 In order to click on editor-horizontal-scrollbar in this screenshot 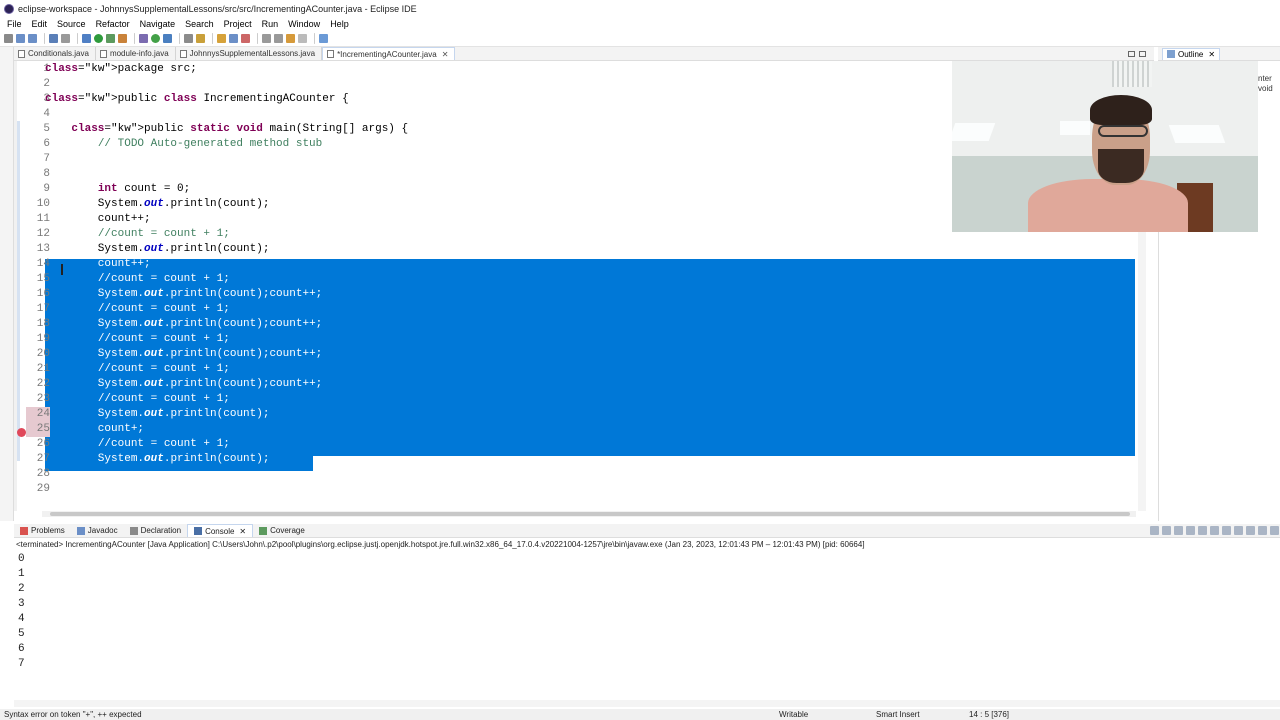, I will do `click(589, 514)`.